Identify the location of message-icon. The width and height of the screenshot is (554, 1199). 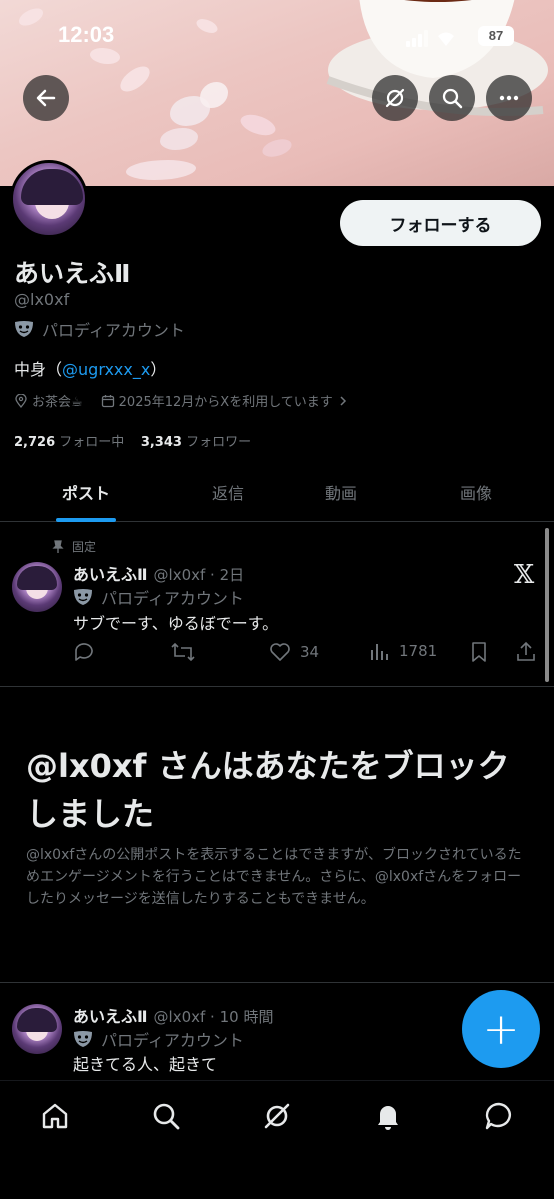
(498, 1116).